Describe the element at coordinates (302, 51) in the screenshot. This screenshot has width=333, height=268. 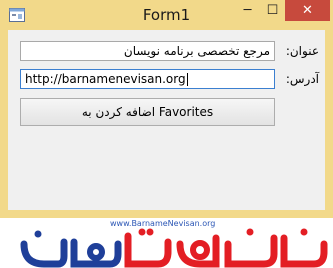
I see `title-label: عنوان:` at that location.